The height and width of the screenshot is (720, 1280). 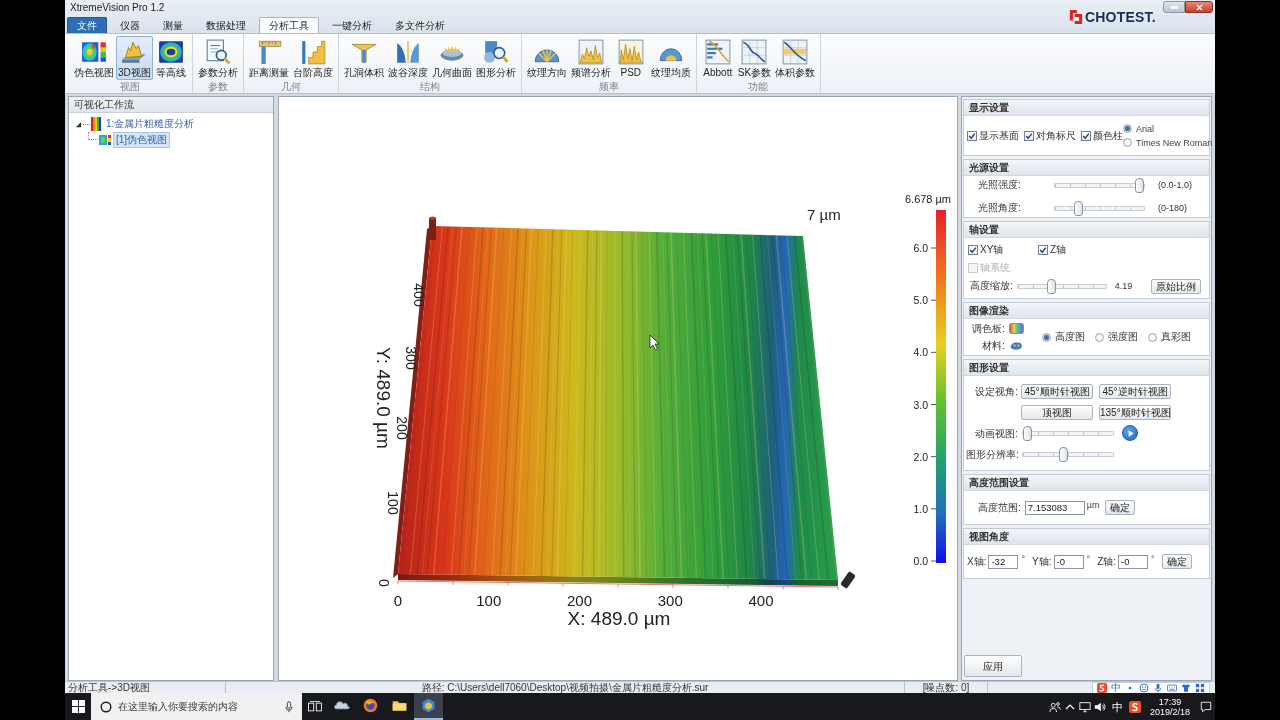 I want to click on ribbon-button: 纹理方向, so click(x=546, y=58).